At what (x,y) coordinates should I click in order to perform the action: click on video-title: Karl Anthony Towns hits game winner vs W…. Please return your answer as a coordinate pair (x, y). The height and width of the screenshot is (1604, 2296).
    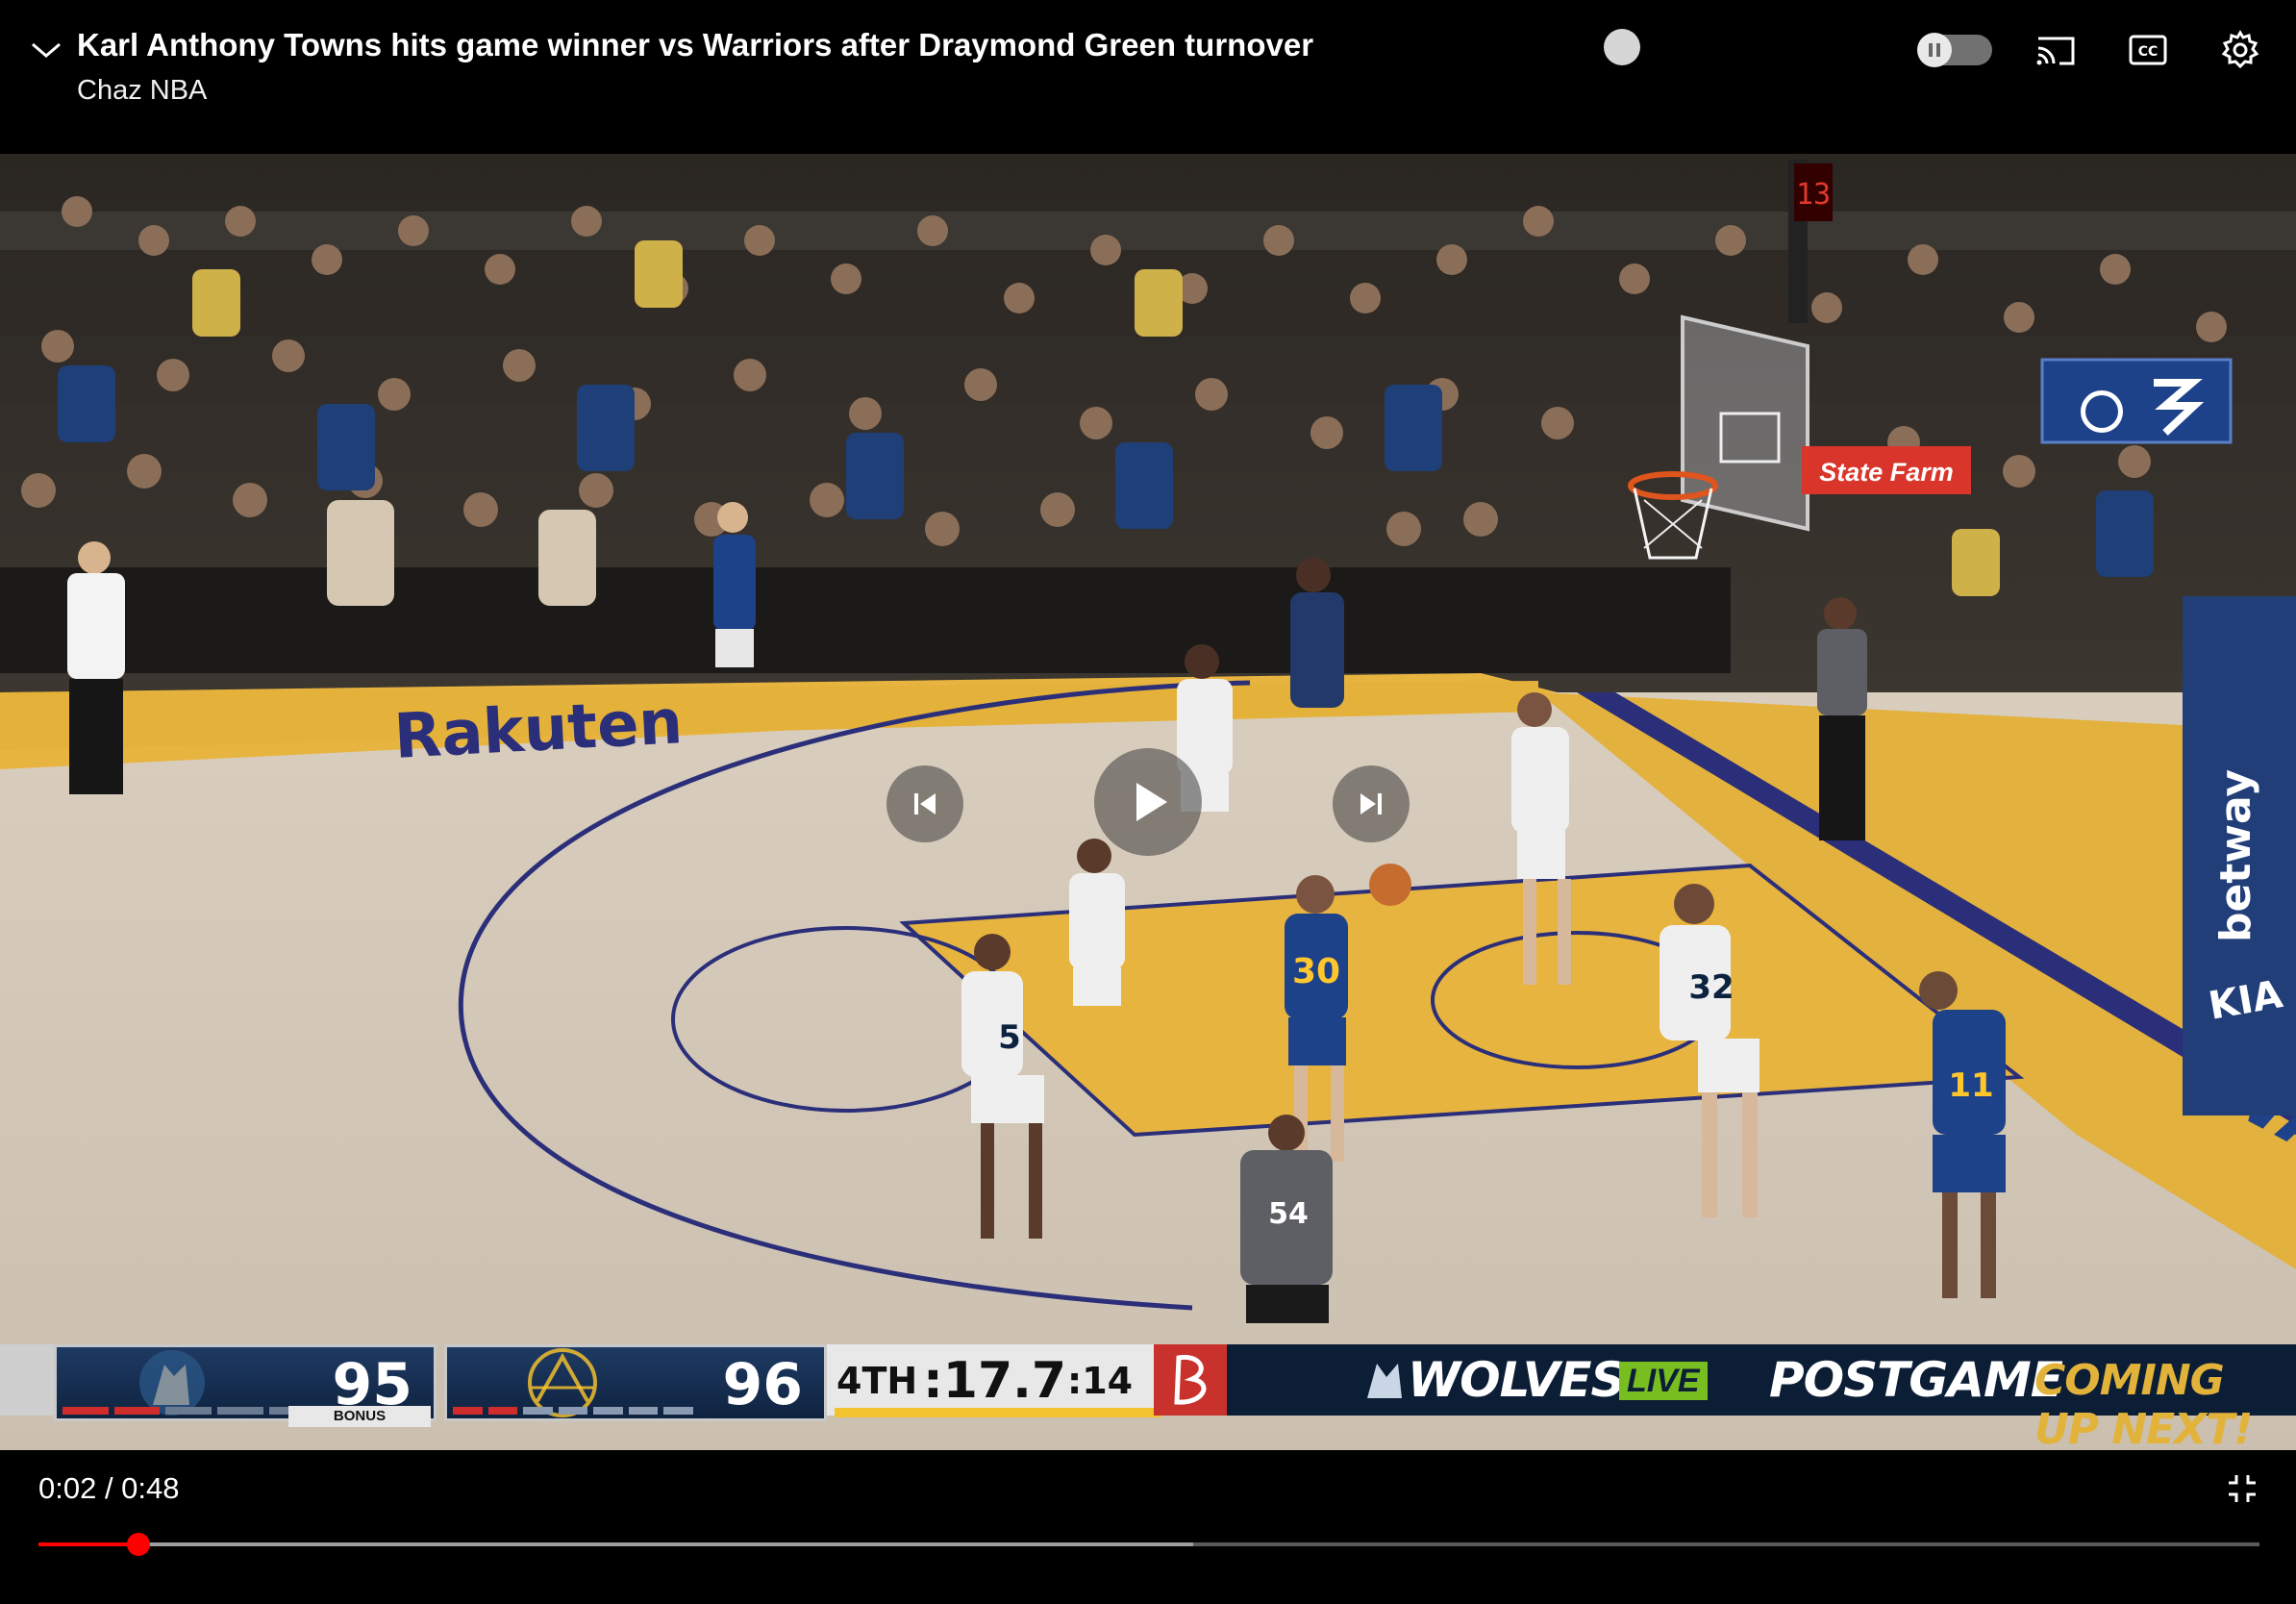
    Looking at the image, I should click on (695, 45).